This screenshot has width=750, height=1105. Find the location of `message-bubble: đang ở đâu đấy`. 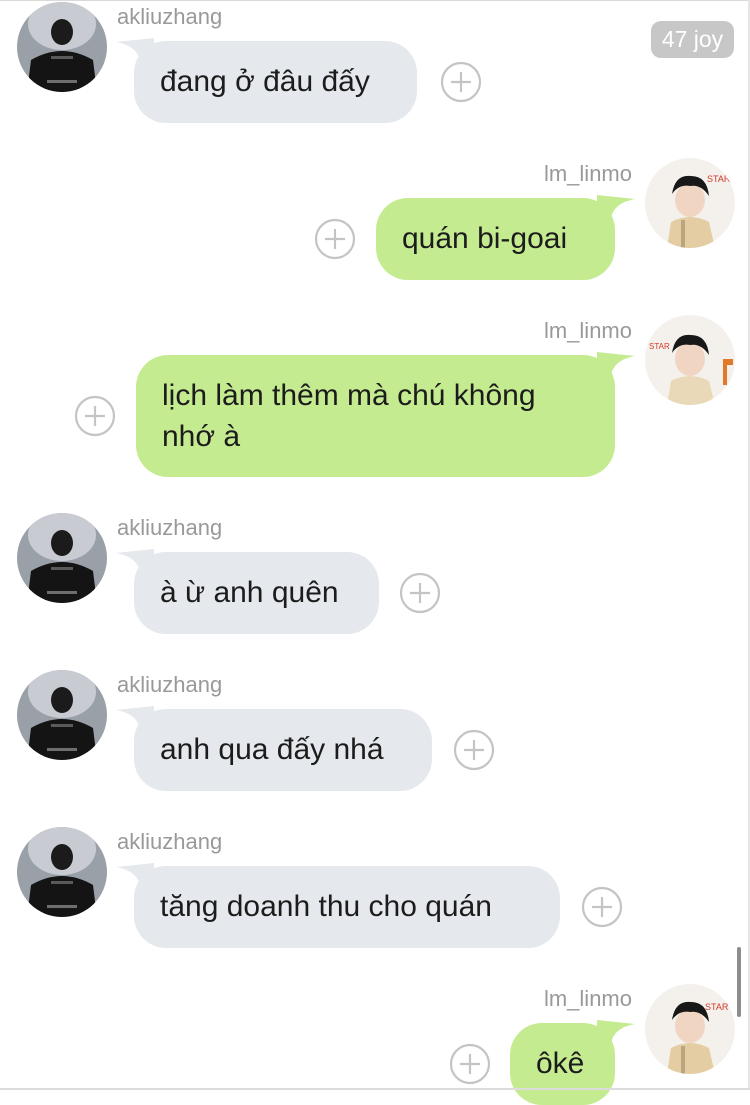

message-bubble: đang ở đâu đấy is located at coordinates (275, 82).